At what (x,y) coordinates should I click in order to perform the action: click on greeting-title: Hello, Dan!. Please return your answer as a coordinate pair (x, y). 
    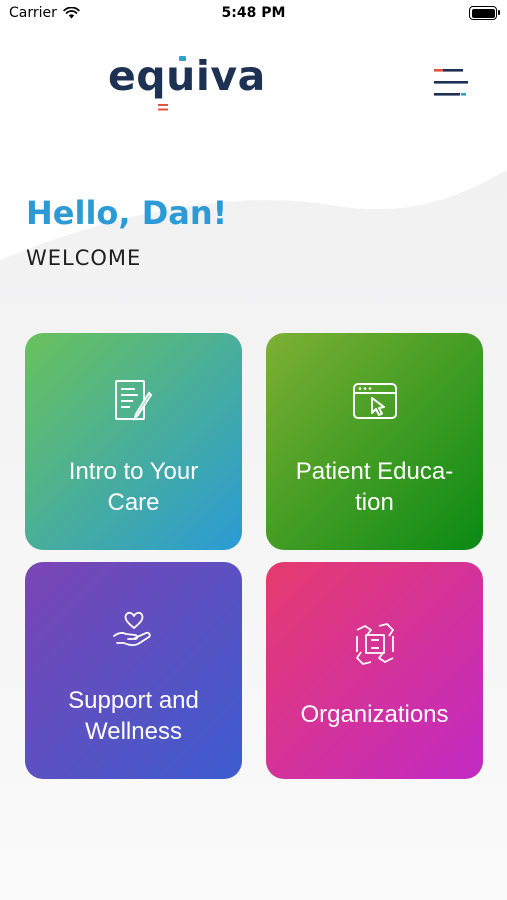
    Looking at the image, I should click on (127, 213).